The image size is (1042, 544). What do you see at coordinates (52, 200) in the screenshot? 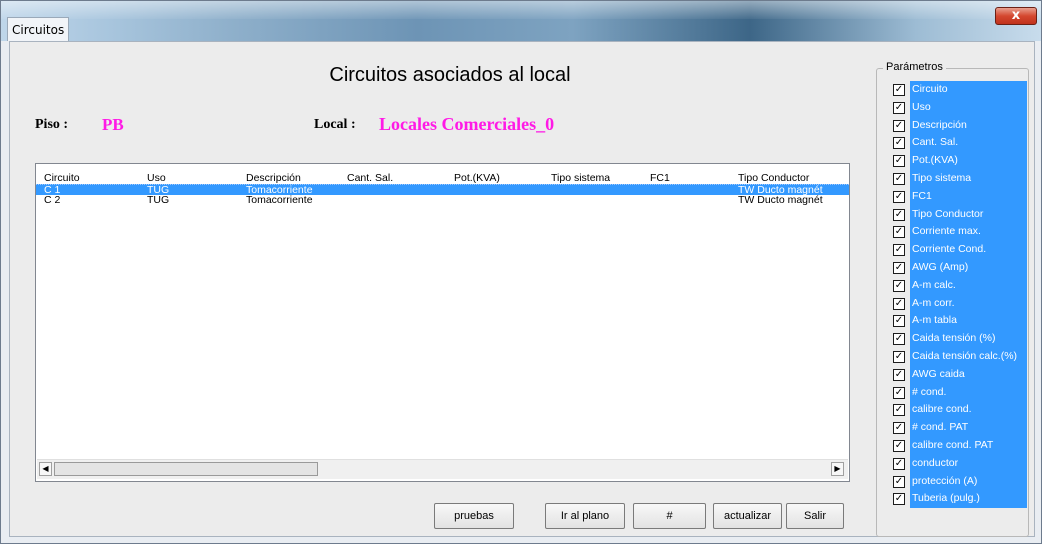
I see `list-cell: C 2` at bounding box center [52, 200].